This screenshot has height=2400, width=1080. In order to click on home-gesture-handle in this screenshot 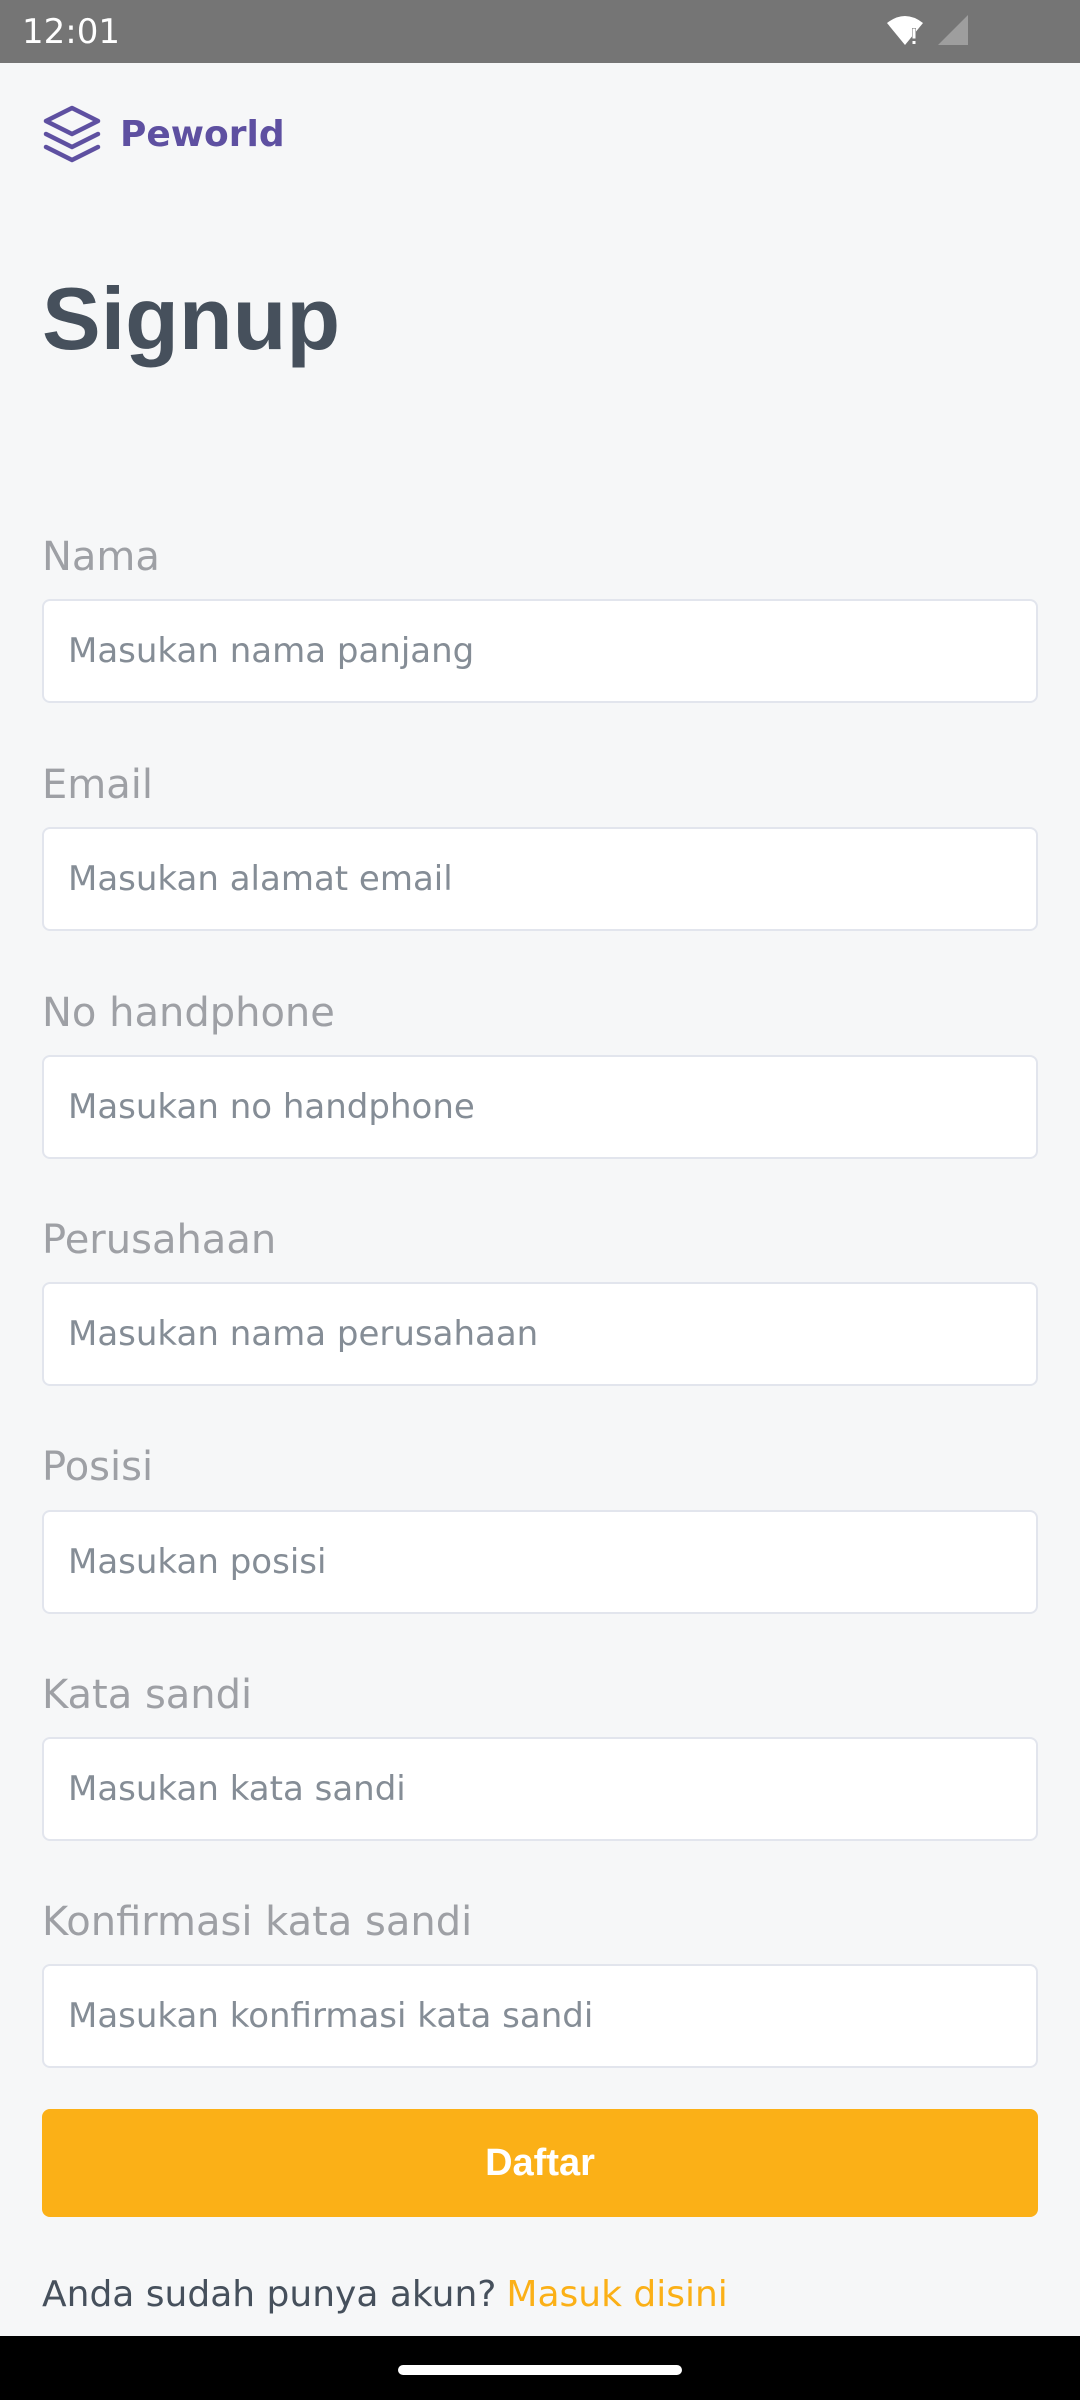, I will do `click(540, 2370)`.